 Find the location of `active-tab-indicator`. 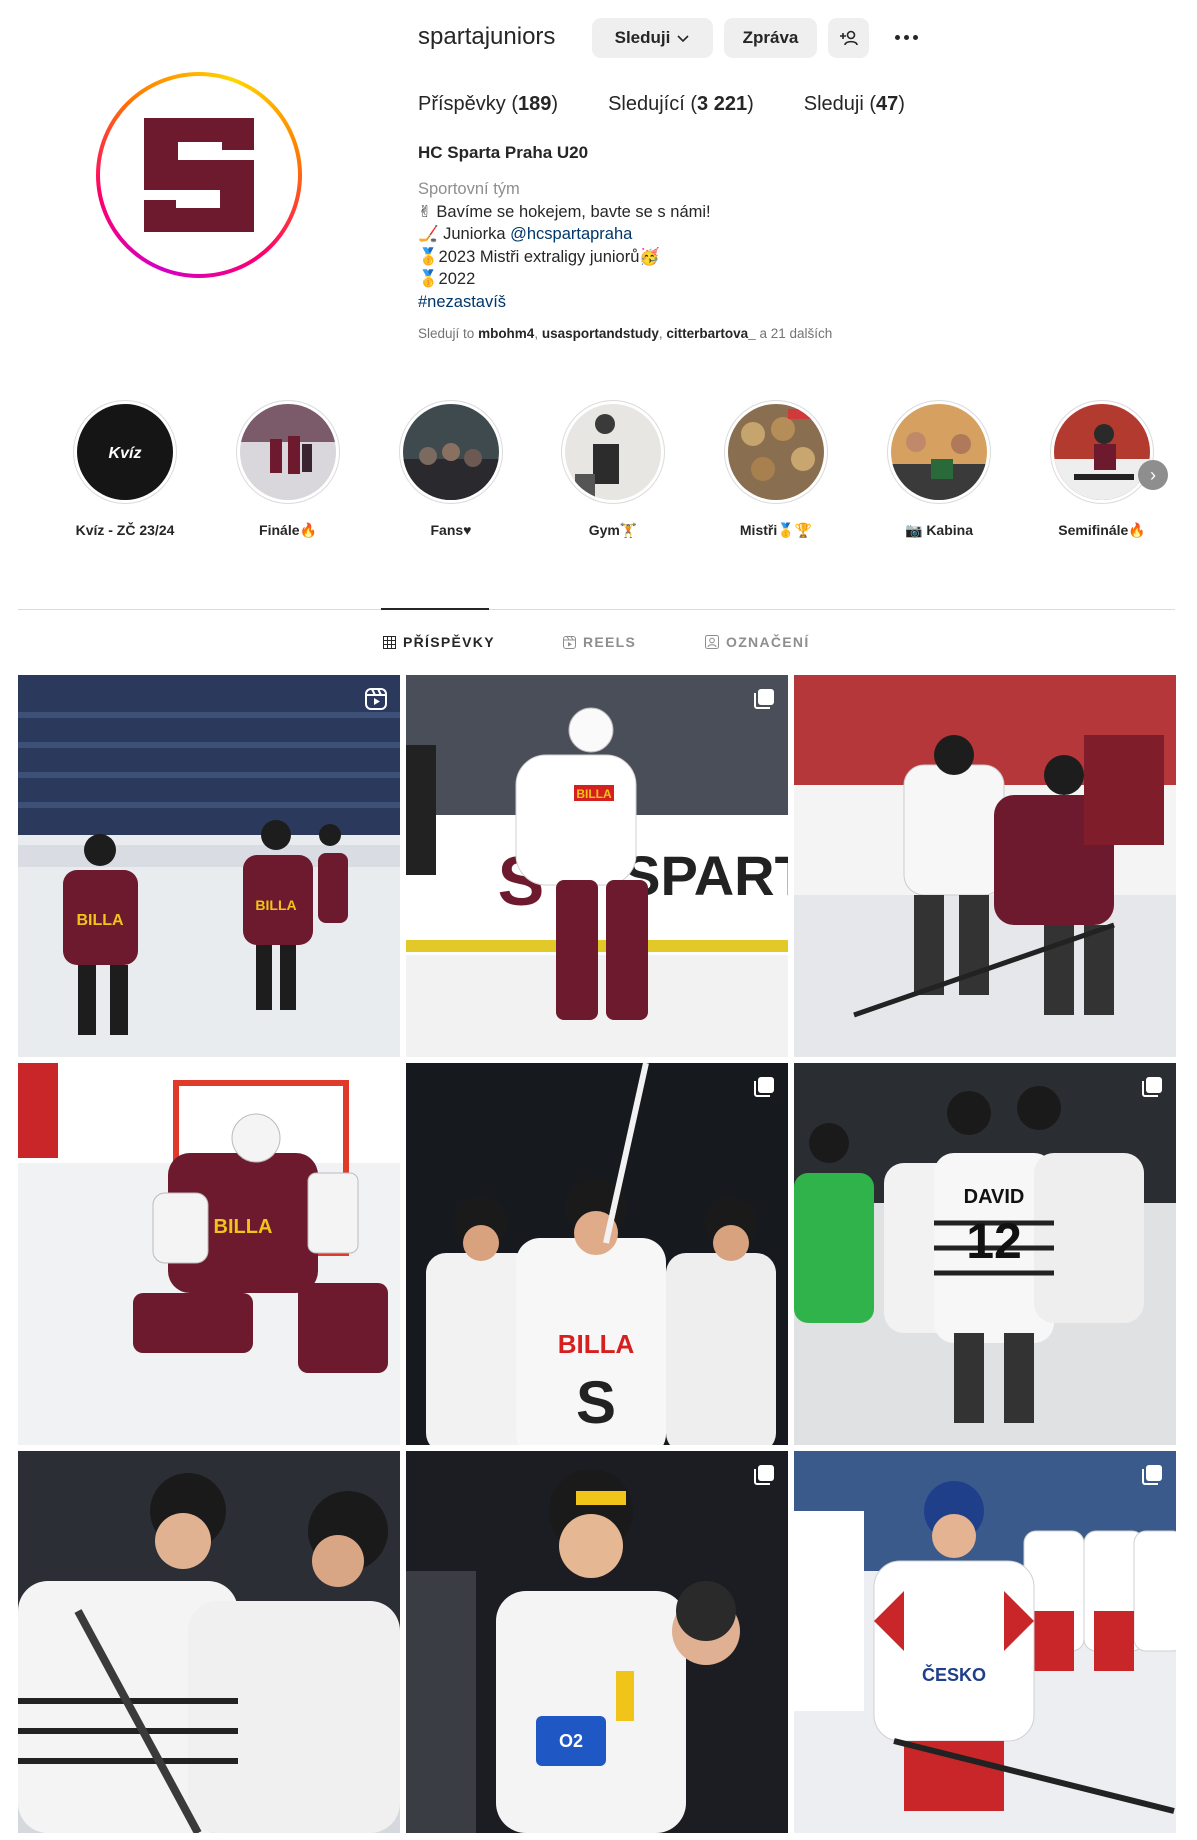

active-tab-indicator is located at coordinates (435, 609).